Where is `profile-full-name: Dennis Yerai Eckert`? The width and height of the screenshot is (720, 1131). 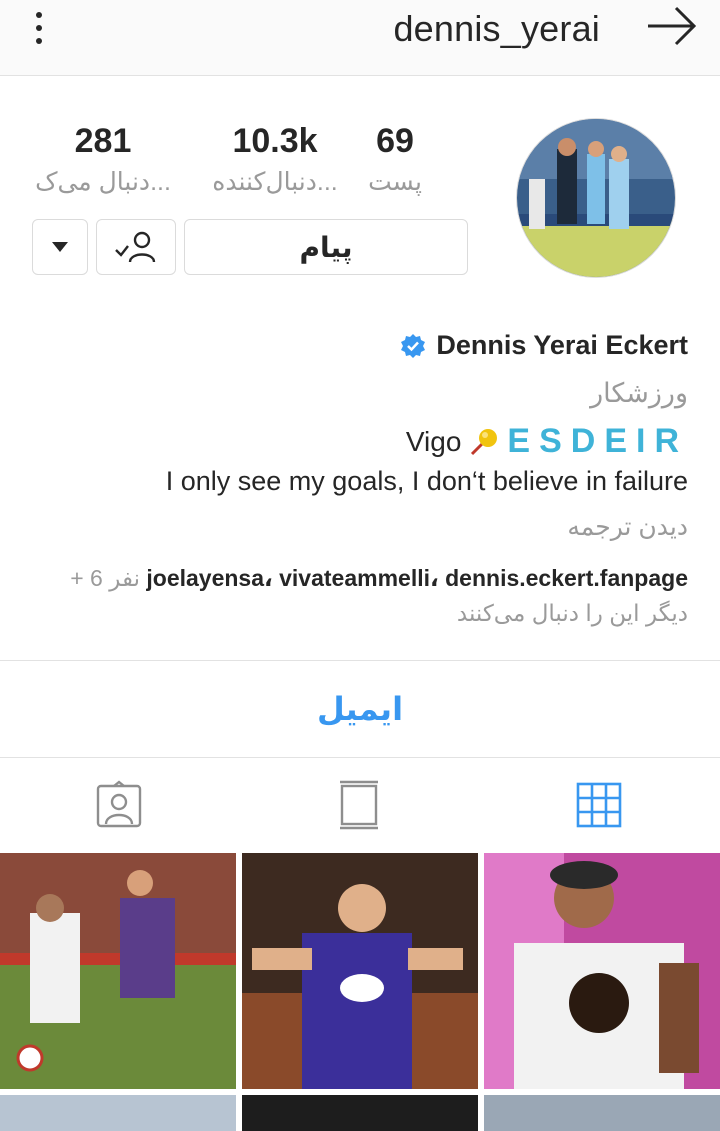
profile-full-name: Dennis Yerai Eckert is located at coordinates (562, 345).